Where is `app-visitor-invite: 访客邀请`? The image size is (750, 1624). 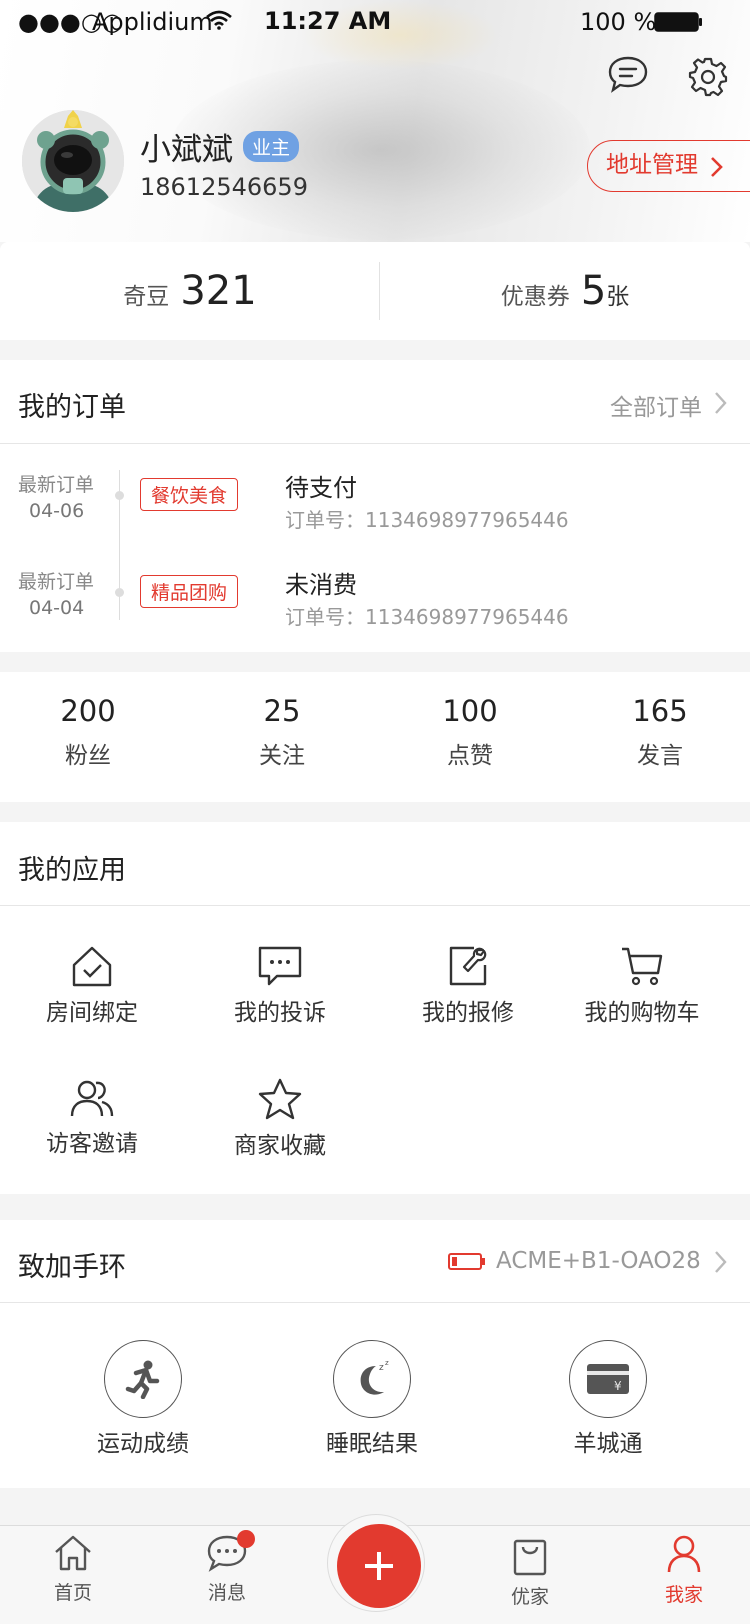
app-visitor-invite: 访客邀请 is located at coordinates (92, 1118).